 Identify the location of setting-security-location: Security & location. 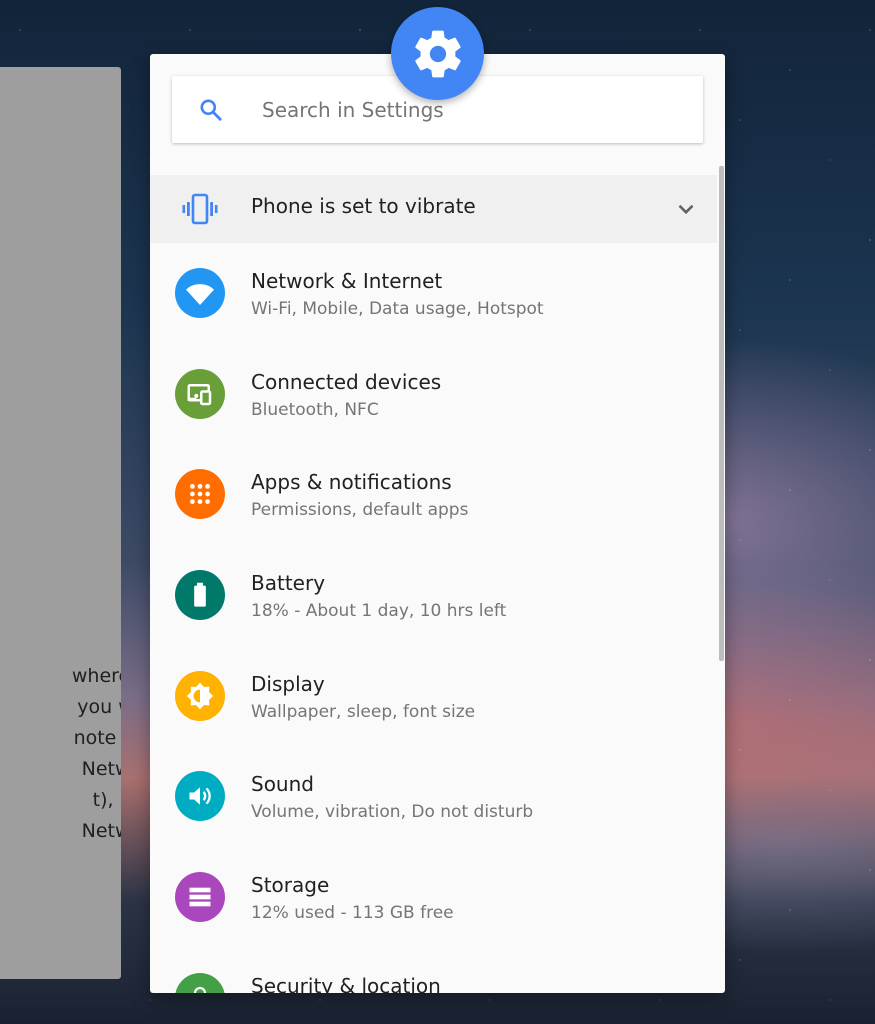
(433, 970).